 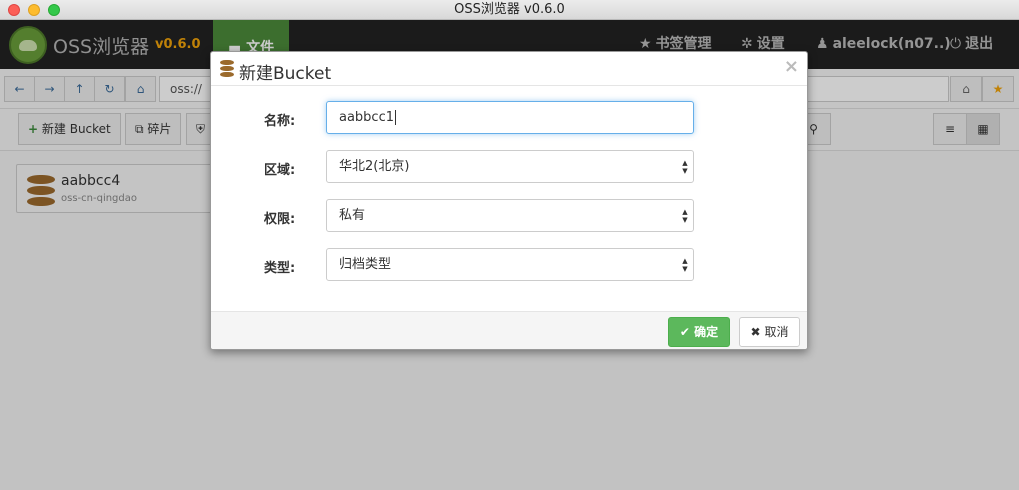 What do you see at coordinates (755, 332) in the screenshot?
I see `close-icon: ✖` at bounding box center [755, 332].